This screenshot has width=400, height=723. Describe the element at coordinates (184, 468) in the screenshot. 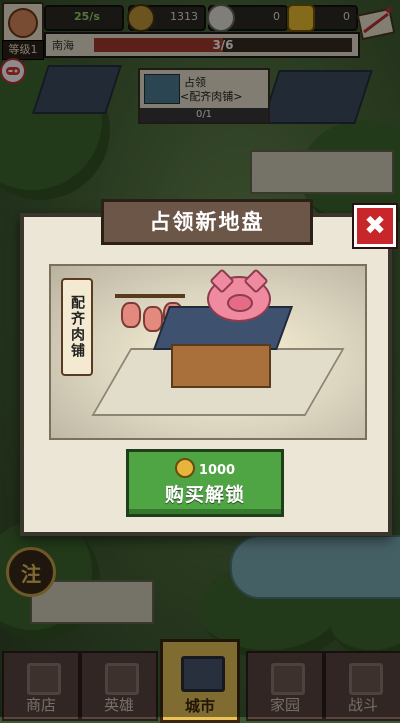

I see `coin-icon` at that location.